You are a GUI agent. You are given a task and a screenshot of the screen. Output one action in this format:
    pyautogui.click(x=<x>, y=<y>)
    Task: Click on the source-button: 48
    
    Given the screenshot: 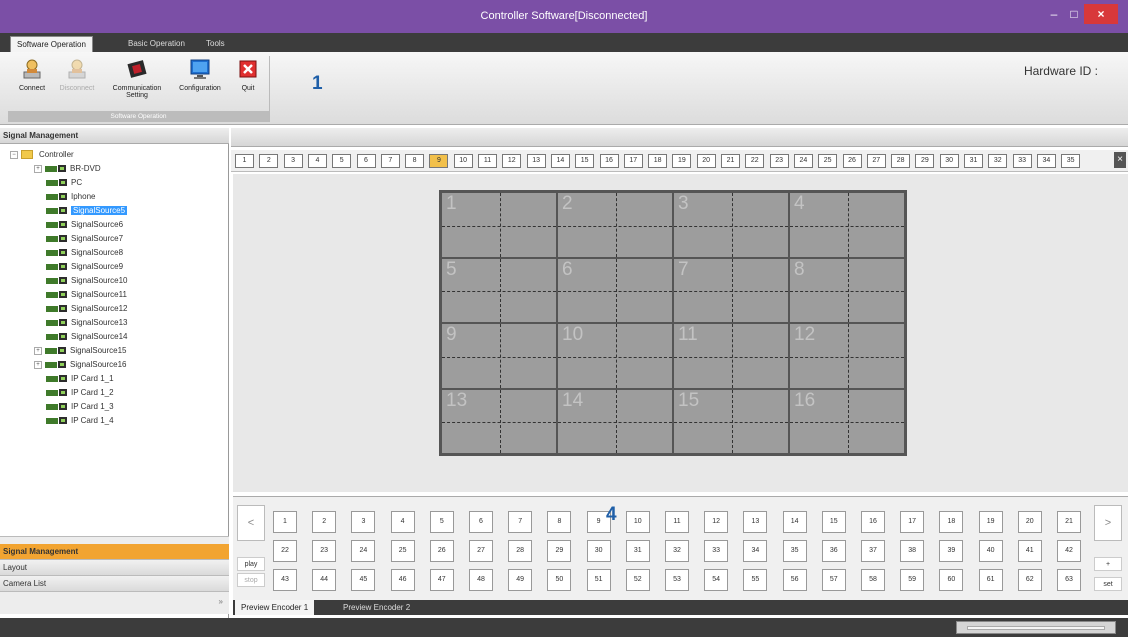 What is the action you would take?
    pyautogui.click(x=481, y=580)
    